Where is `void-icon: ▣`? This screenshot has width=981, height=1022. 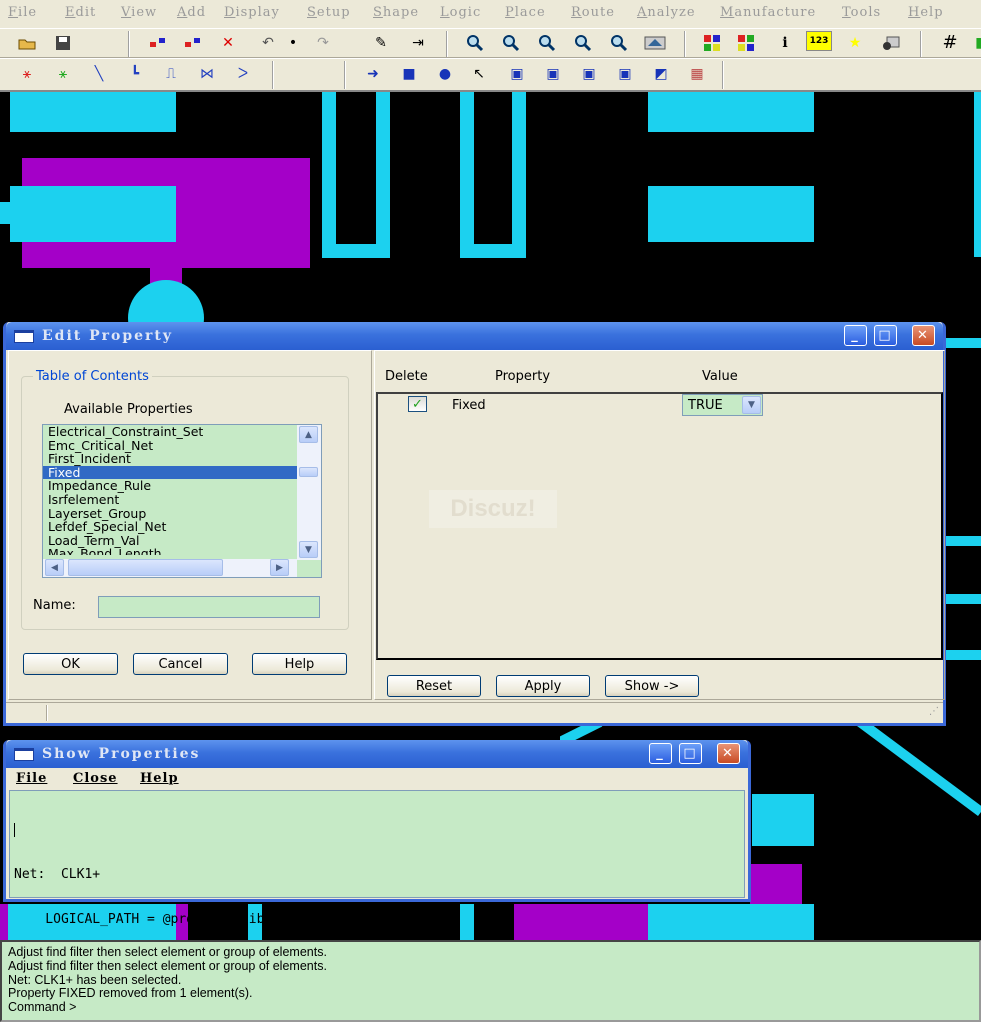
void-icon: ▣ is located at coordinates (589, 74).